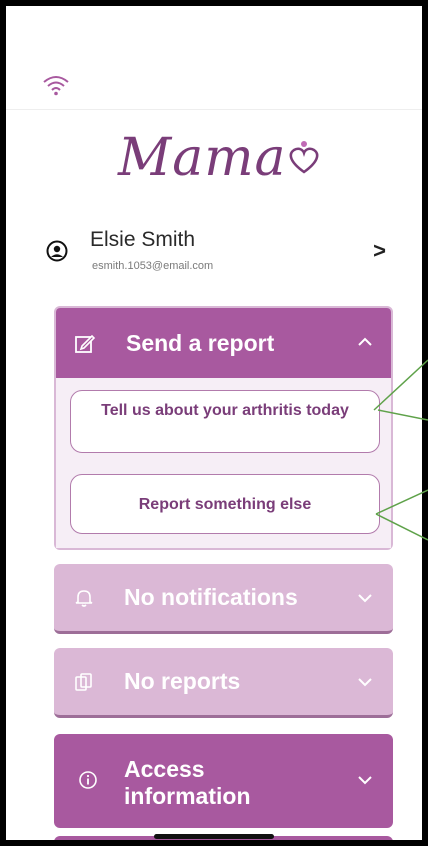 The width and height of the screenshot is (428, 846). What do you see at coordinates (200, 343) in the screenshot?
I see `send-report-label: Send a report` at bounding box center [200, 343].